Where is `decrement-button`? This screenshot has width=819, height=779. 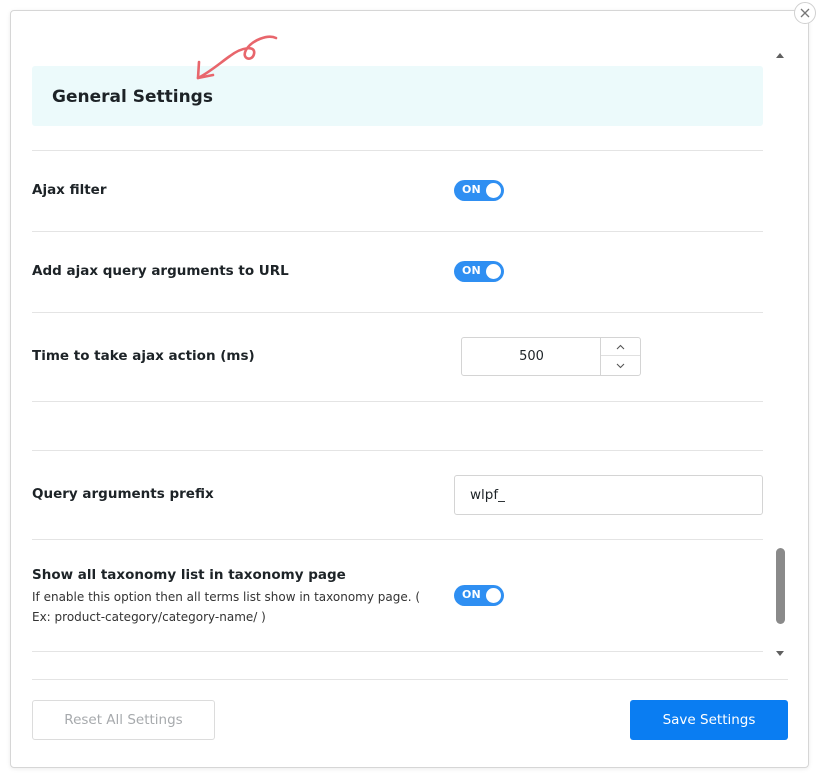 decrement-button is located at coordinates (620, 366).